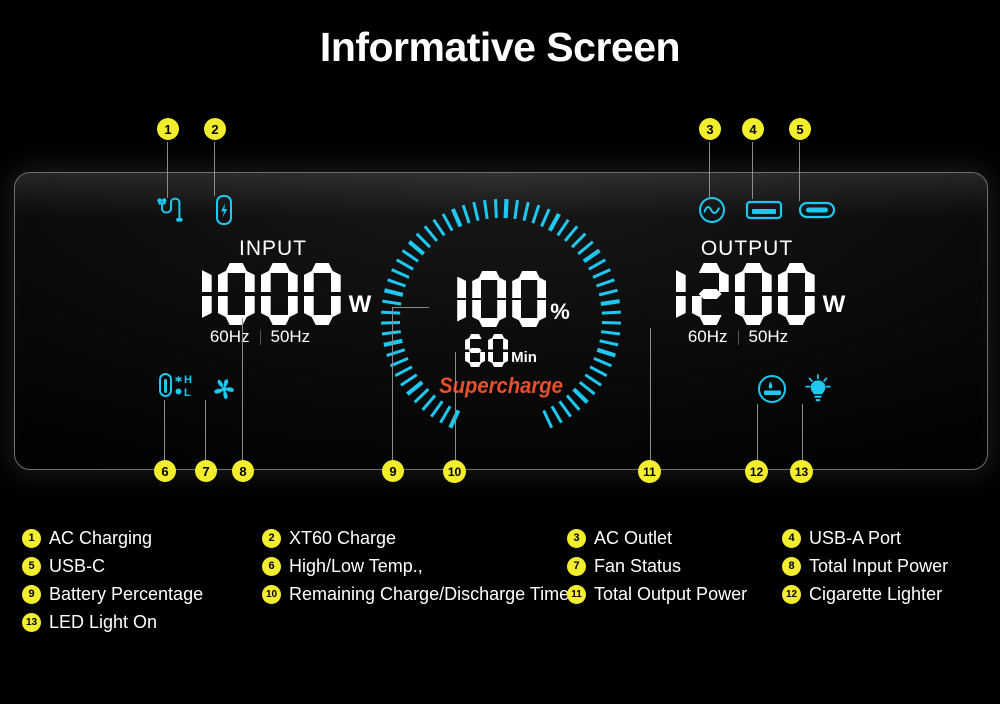 The width and height of the screenshot is (1000, 704). Describe the element at coordinates (172, 210) in the screenshot. I see `ac-charging-icon` at that location.